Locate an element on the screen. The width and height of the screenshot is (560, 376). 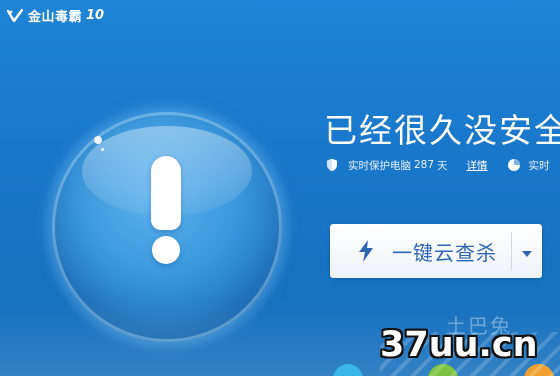
exclamation-dot-icon is located at coordinates (166, 250).